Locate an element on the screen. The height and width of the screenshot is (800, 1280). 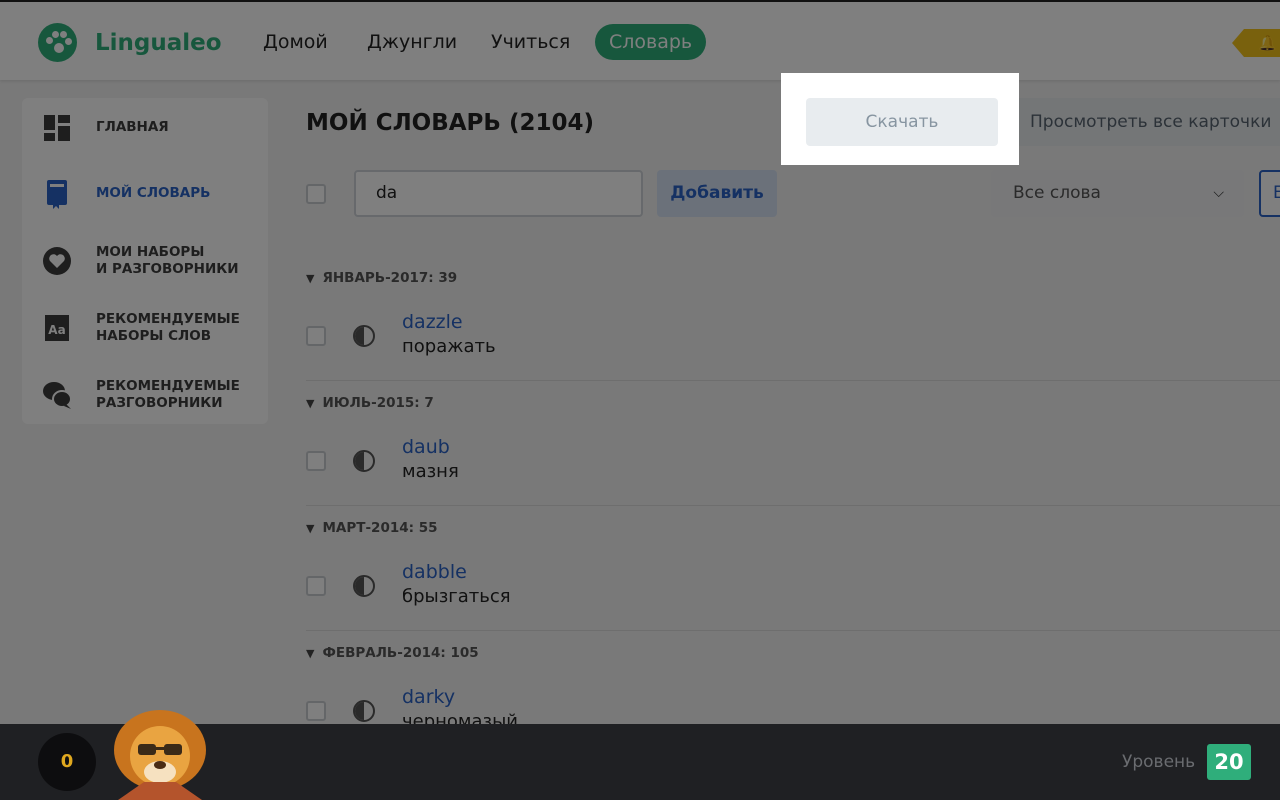
group-heading: ▼ ИЮЛЬ-2015: 7 is located at coordinates (370, 403).